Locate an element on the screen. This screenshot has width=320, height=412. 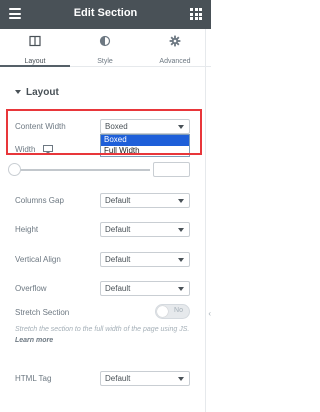
layout-icon is located at coordinates (35, 41).